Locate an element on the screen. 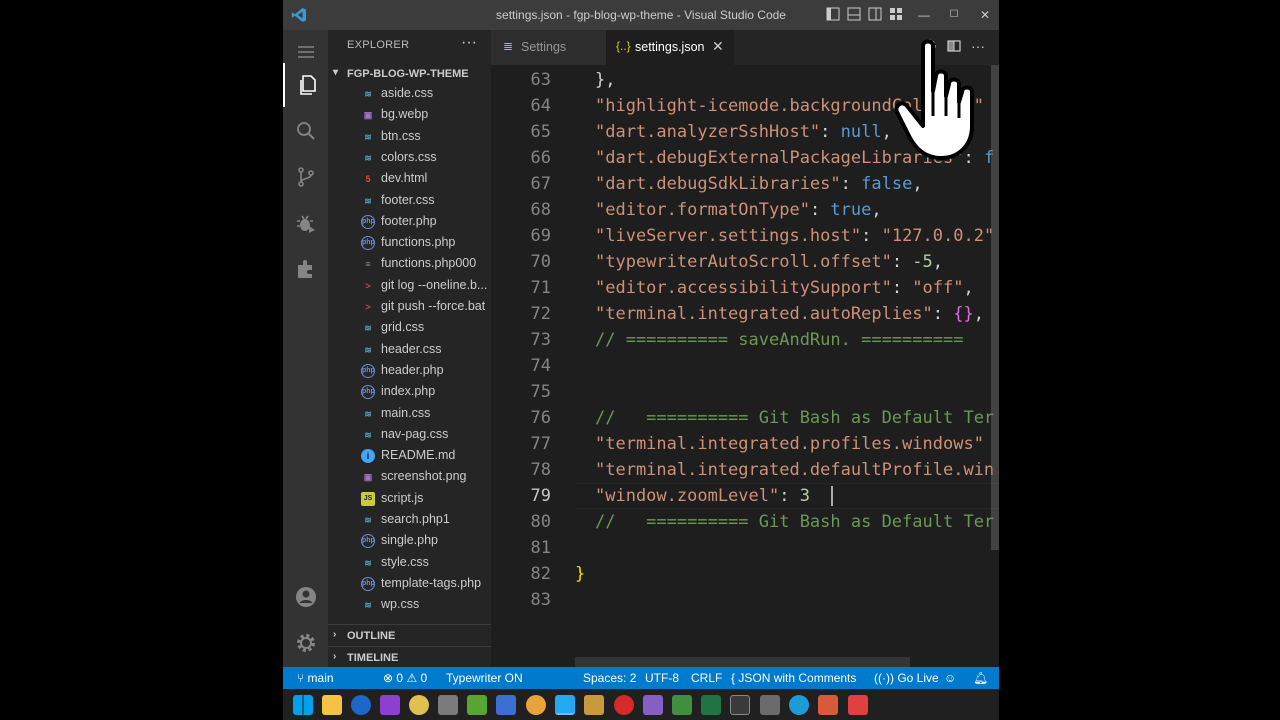 Image resolution: width=1280 pixels, height=720 pixels. minimize-button: — is located at coordinates (924, 15).